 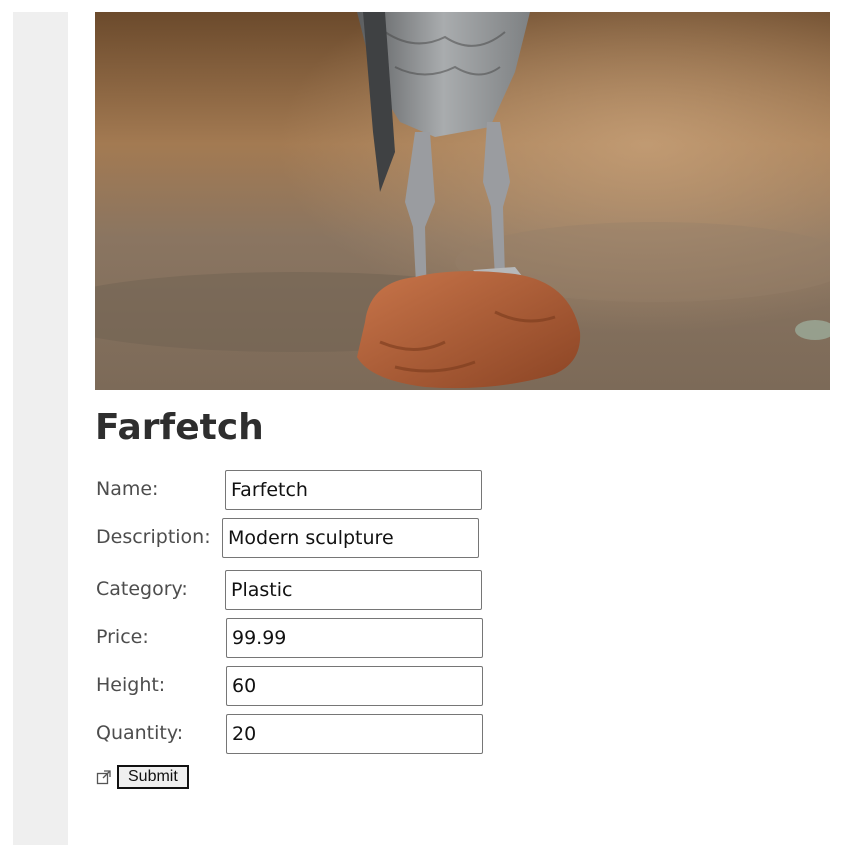 What do you see at coordinates (142, 589) in the screenshot?
I see `category-label: Category:` at bounding box center [142, 589].